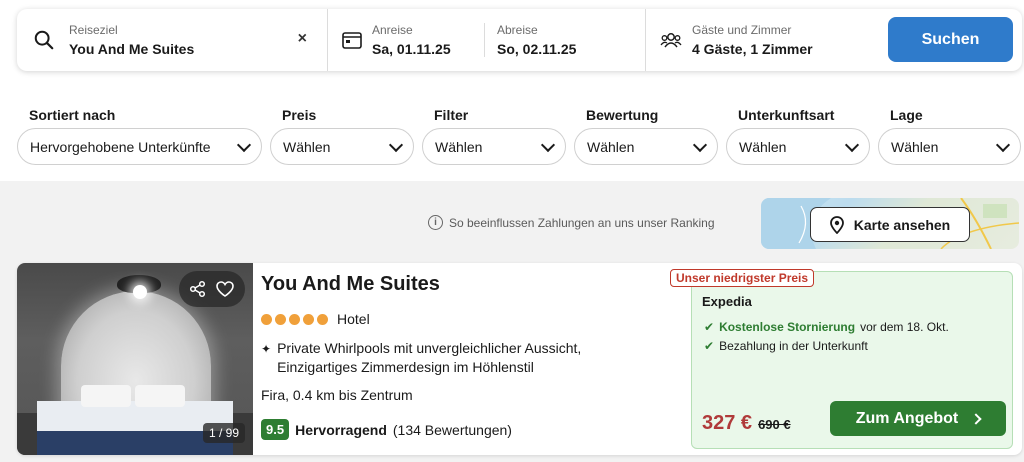 Image resolution: width=1024 pixels, height=462 pixels. I want to click on filter-location: Lage Wählen, so click(949, 136).